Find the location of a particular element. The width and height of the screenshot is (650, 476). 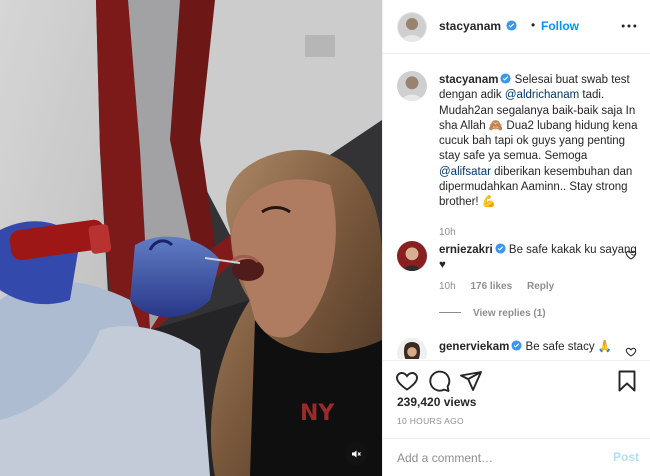

mention-link: @alifsatar is located at coordinates (465, 172).